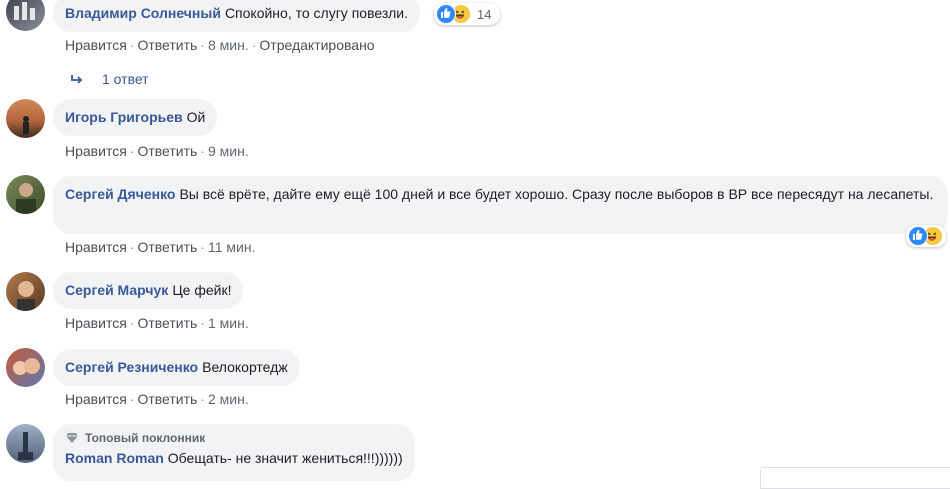 The width and height of the screenshot is (950, 489). I want to click on reactions-summary, so click(926, 236).